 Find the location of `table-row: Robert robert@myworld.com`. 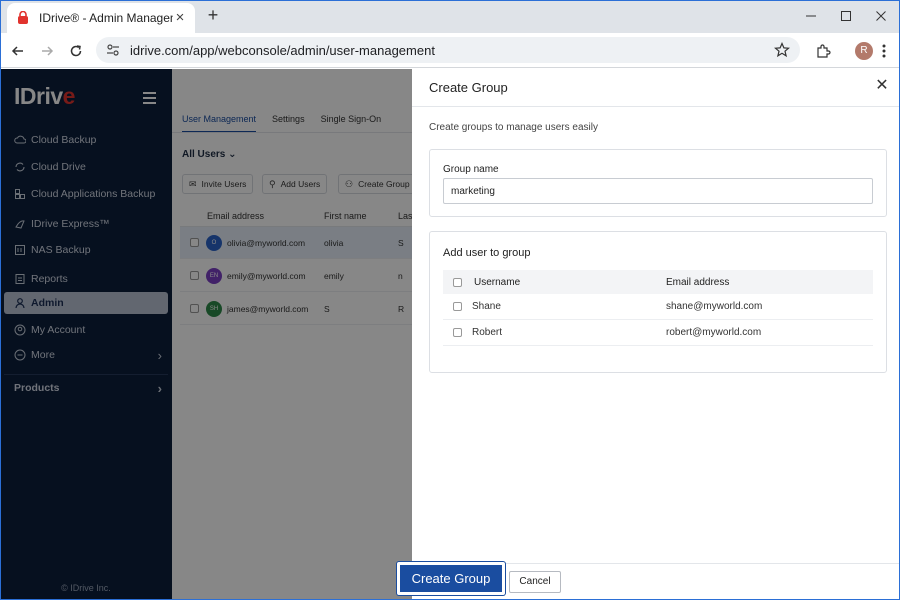

table-row: Robert robert@myworld.com is located at coordinates (658, 333).